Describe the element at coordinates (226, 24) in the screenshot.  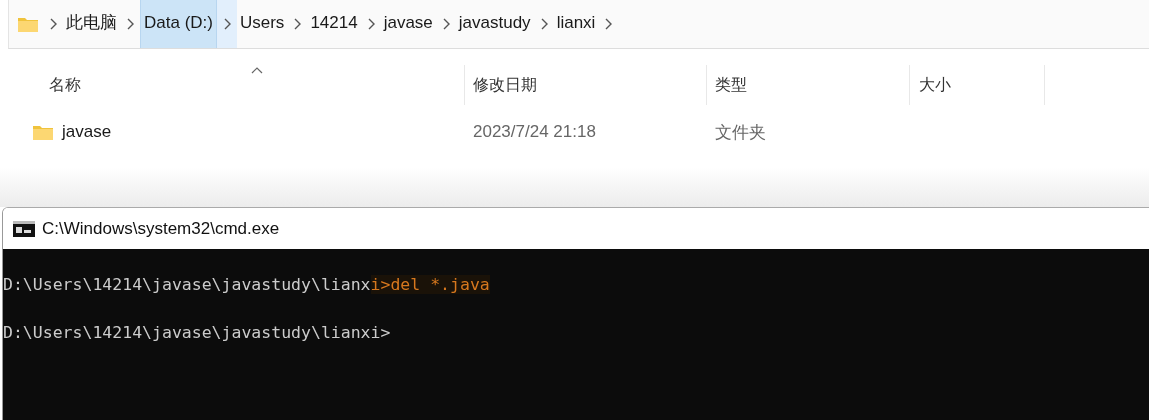
I see `chevron-icon` at that location.